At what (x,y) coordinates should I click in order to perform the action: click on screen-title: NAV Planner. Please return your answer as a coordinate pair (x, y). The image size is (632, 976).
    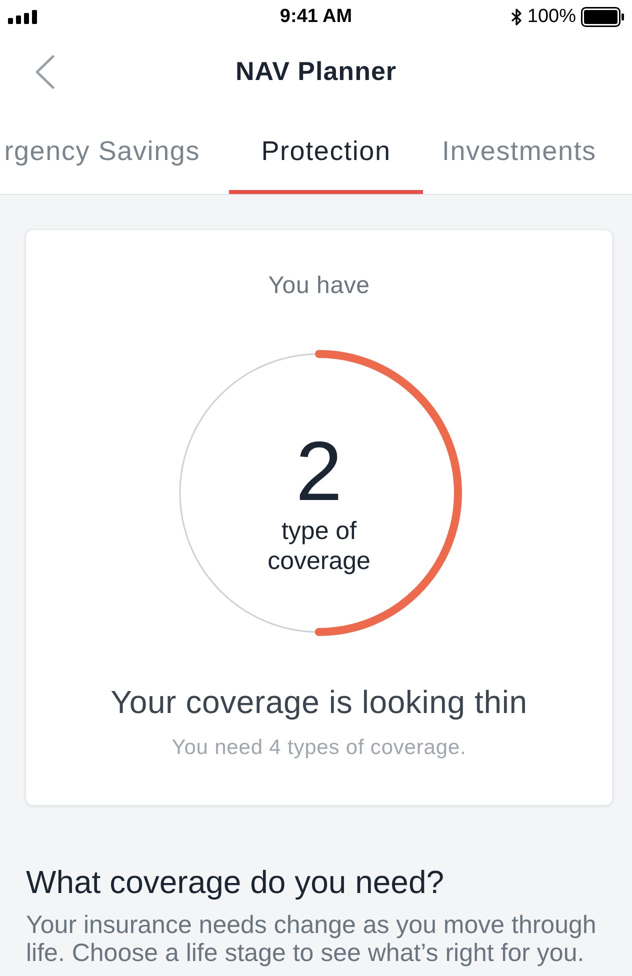
    Looking at the image, I should click on (316, 71).